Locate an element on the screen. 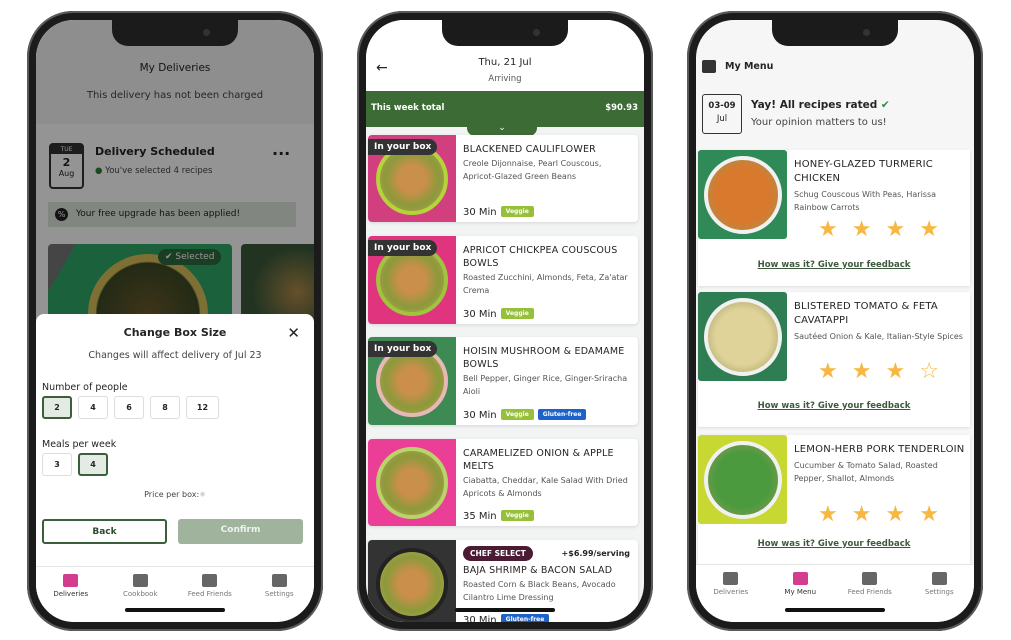  page-title: My Menu is located at coordinates (749, 66).